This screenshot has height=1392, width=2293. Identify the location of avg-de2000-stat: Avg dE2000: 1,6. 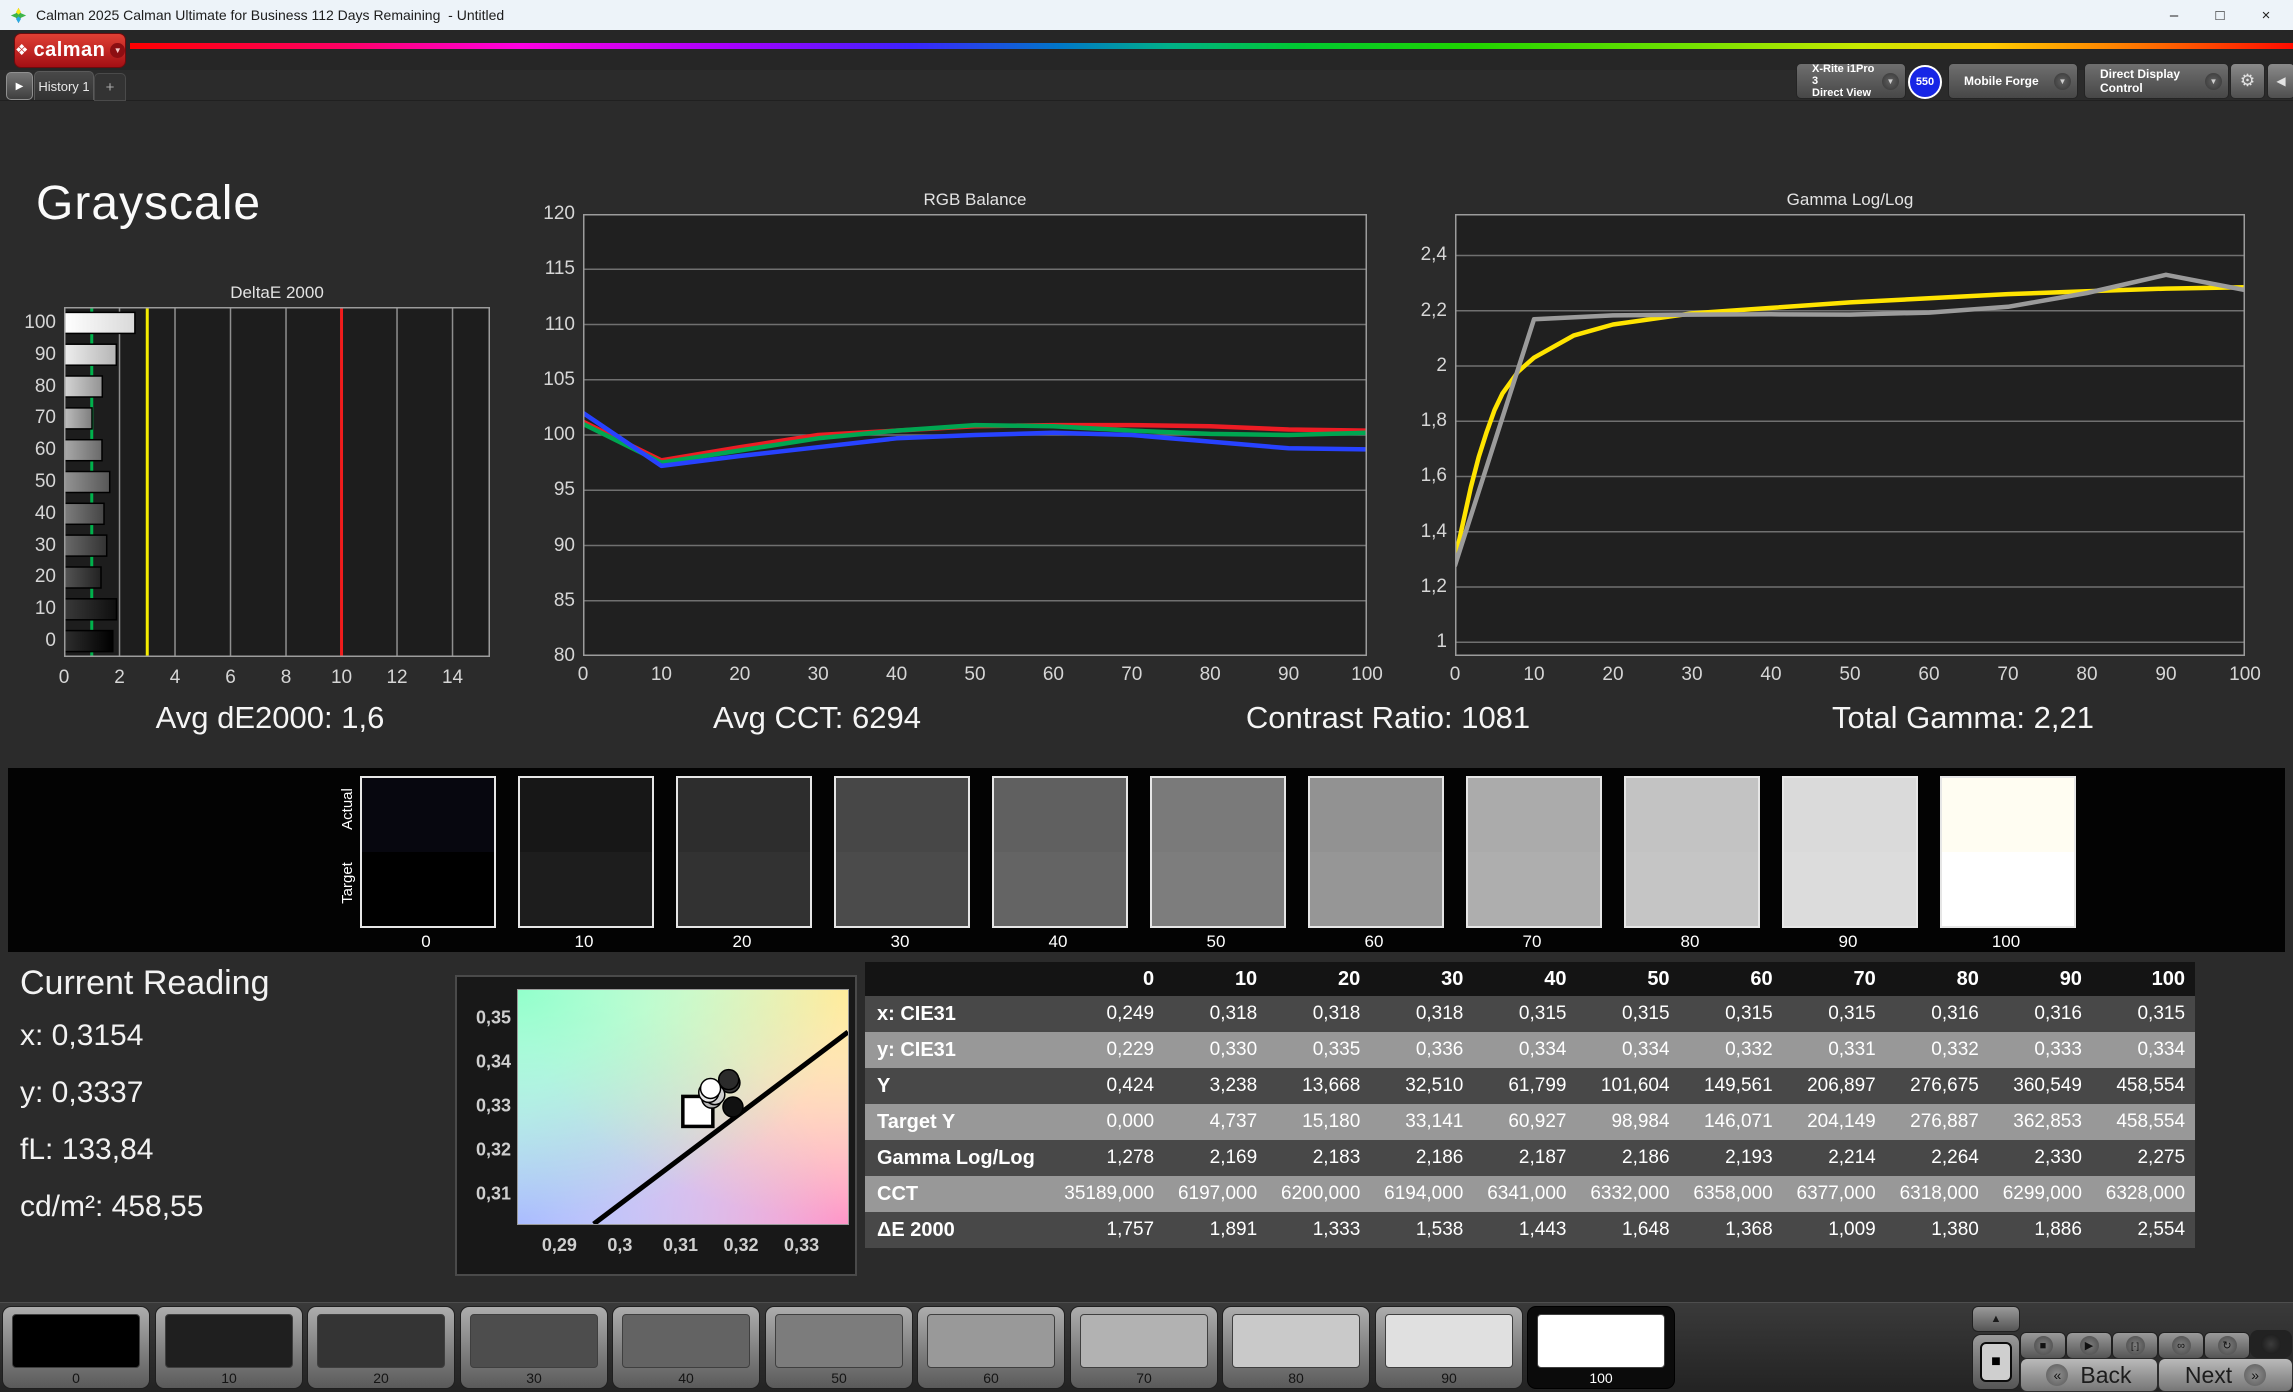
(270, 717).